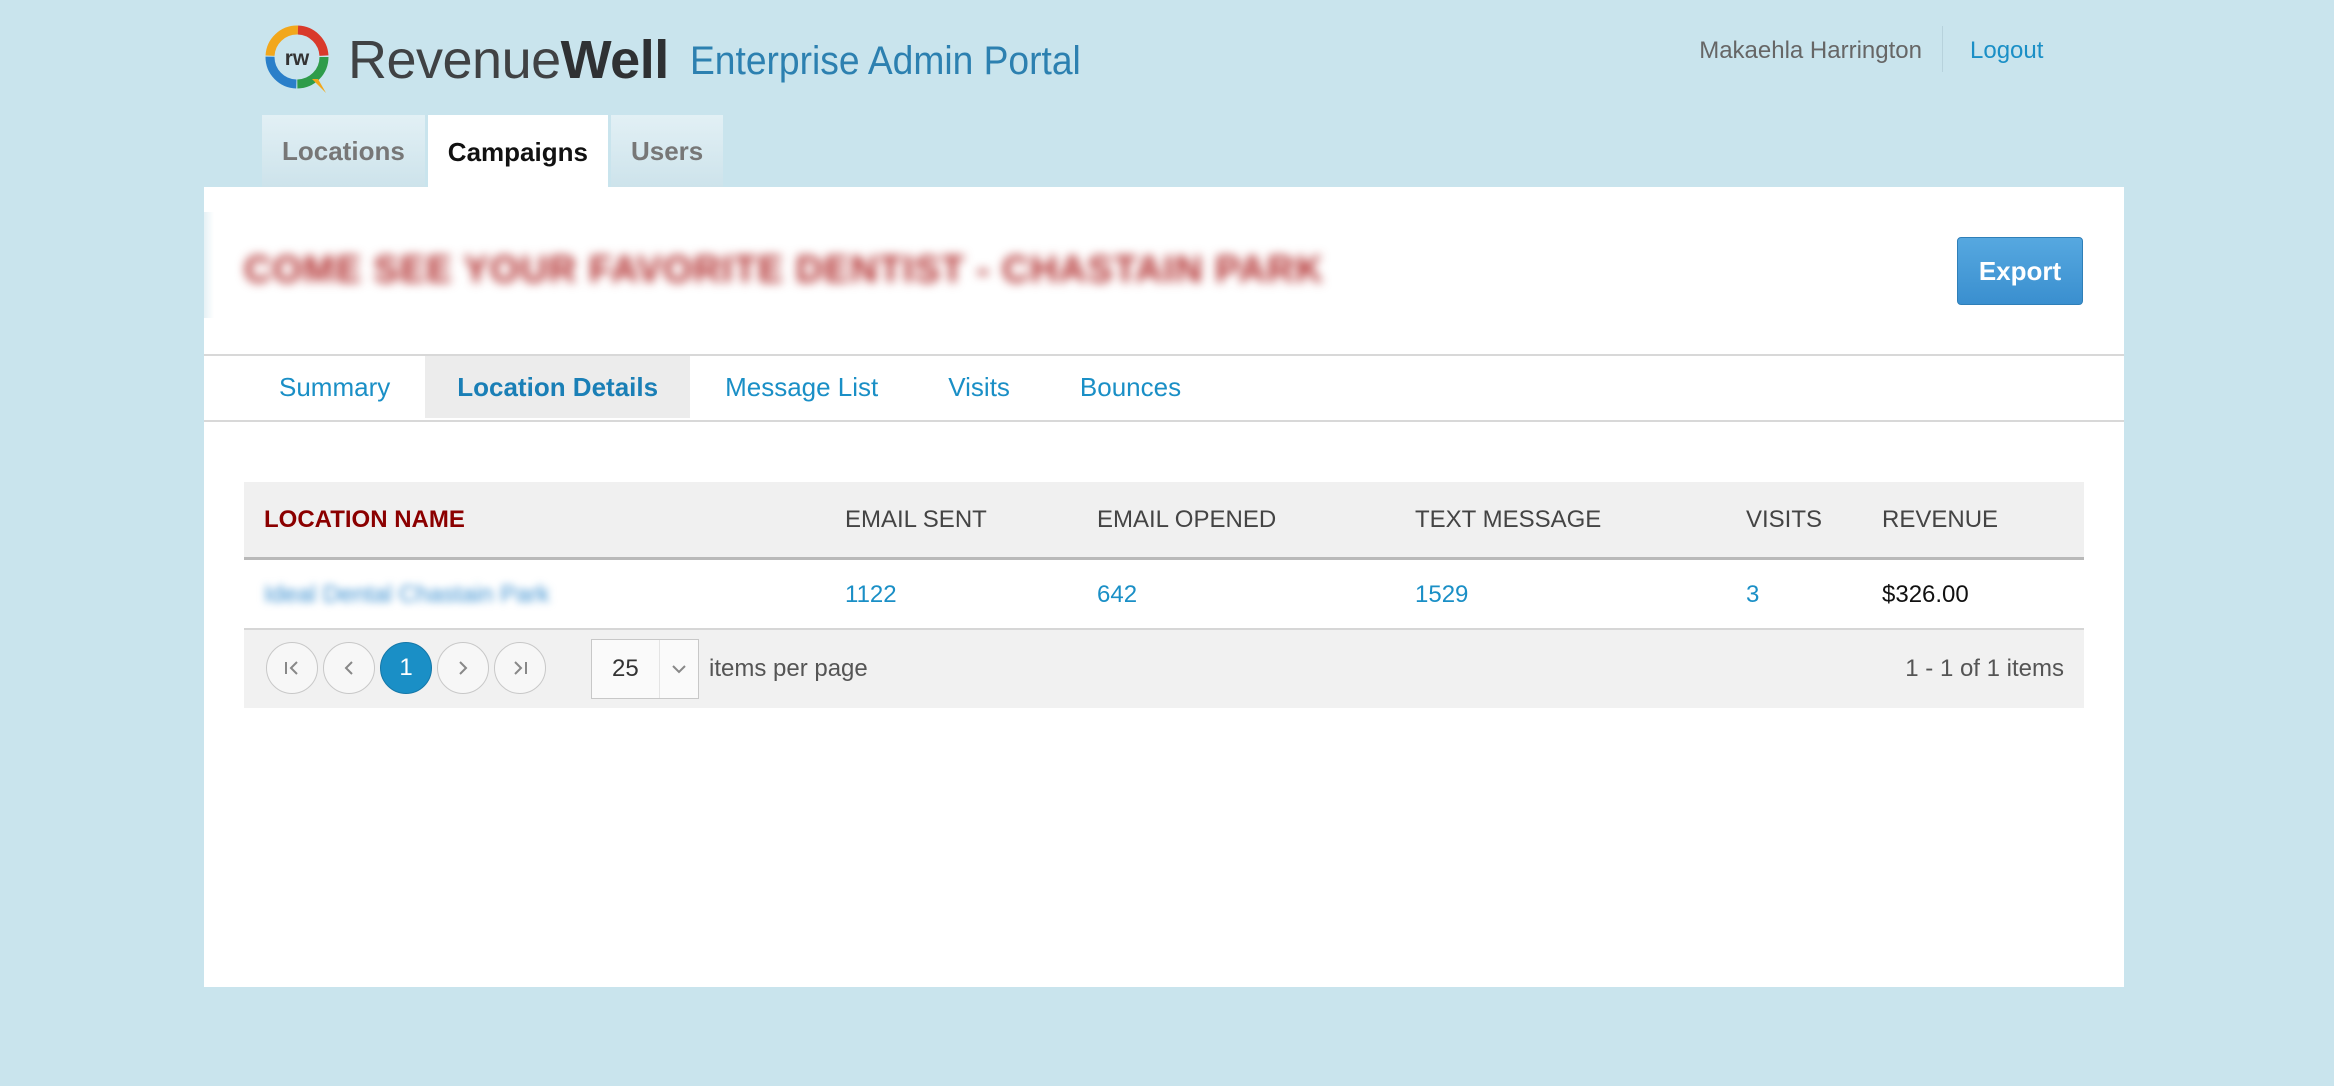  Describe the element at coordinates (1940, 519) in the screenshot. I see `column-header-revenue: REVENUE` at that location.